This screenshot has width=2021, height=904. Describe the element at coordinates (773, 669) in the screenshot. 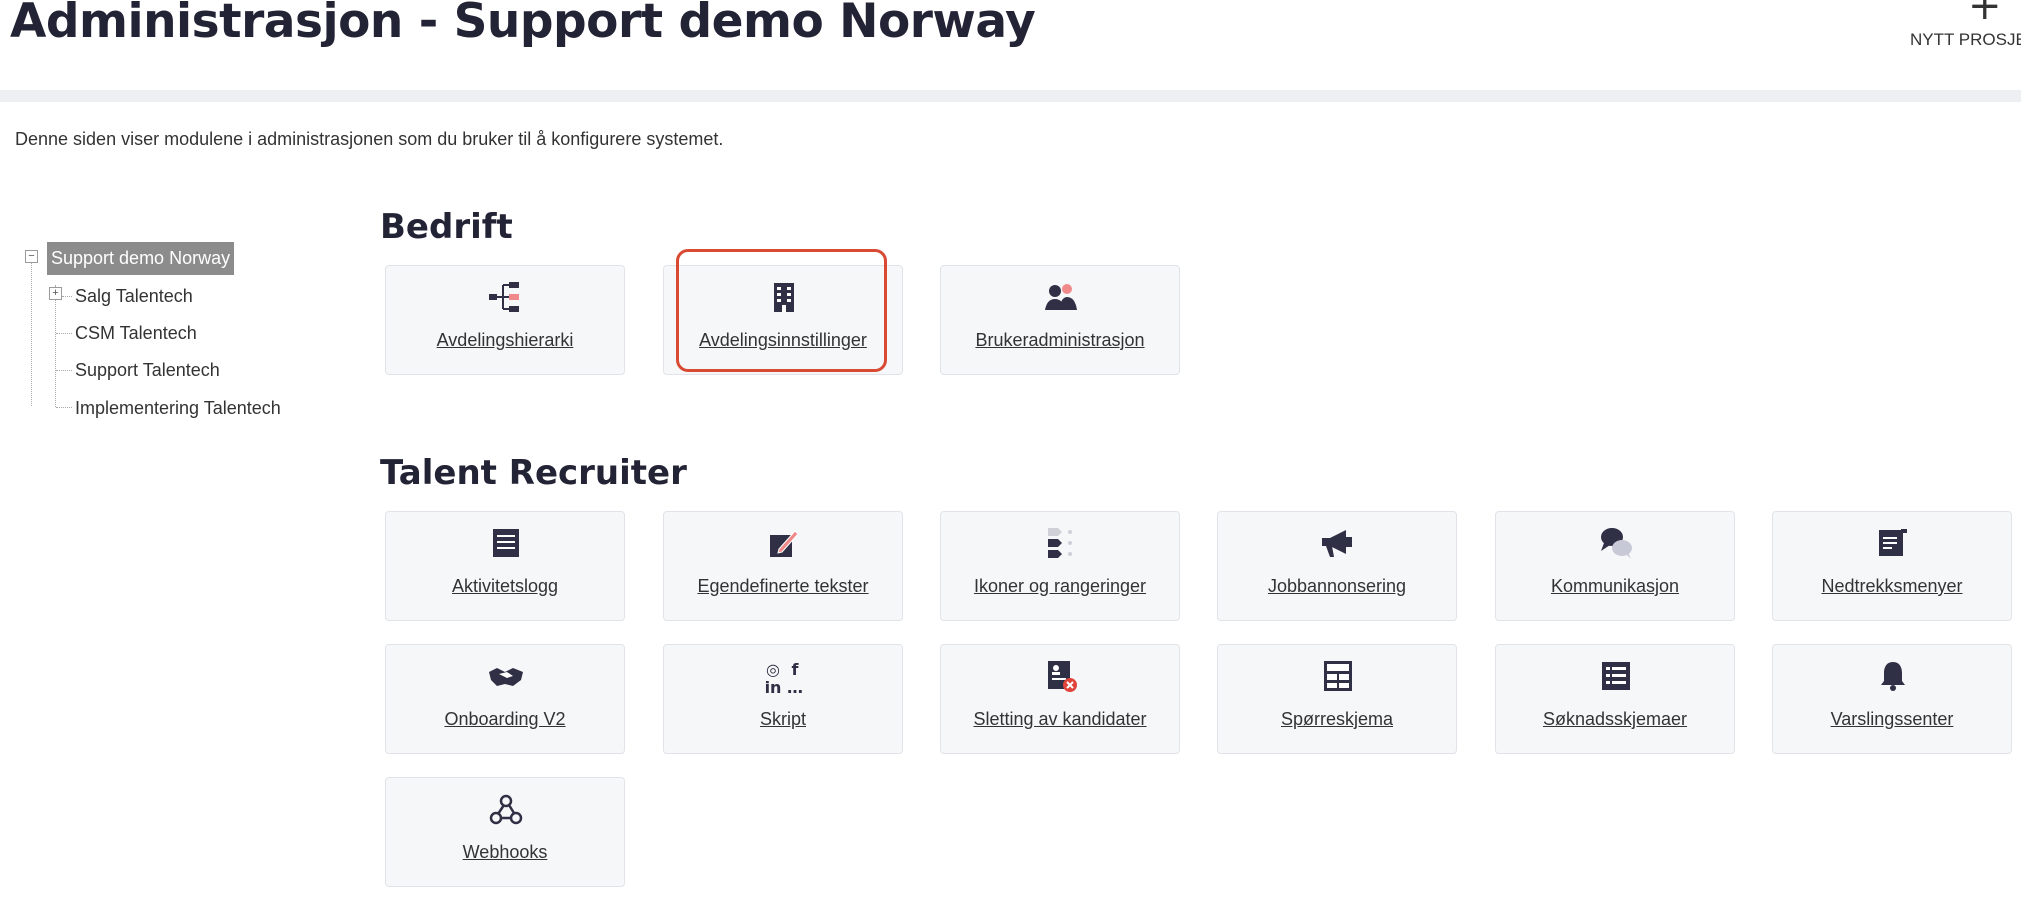

I see `instagram-icon: ◎` at that location.